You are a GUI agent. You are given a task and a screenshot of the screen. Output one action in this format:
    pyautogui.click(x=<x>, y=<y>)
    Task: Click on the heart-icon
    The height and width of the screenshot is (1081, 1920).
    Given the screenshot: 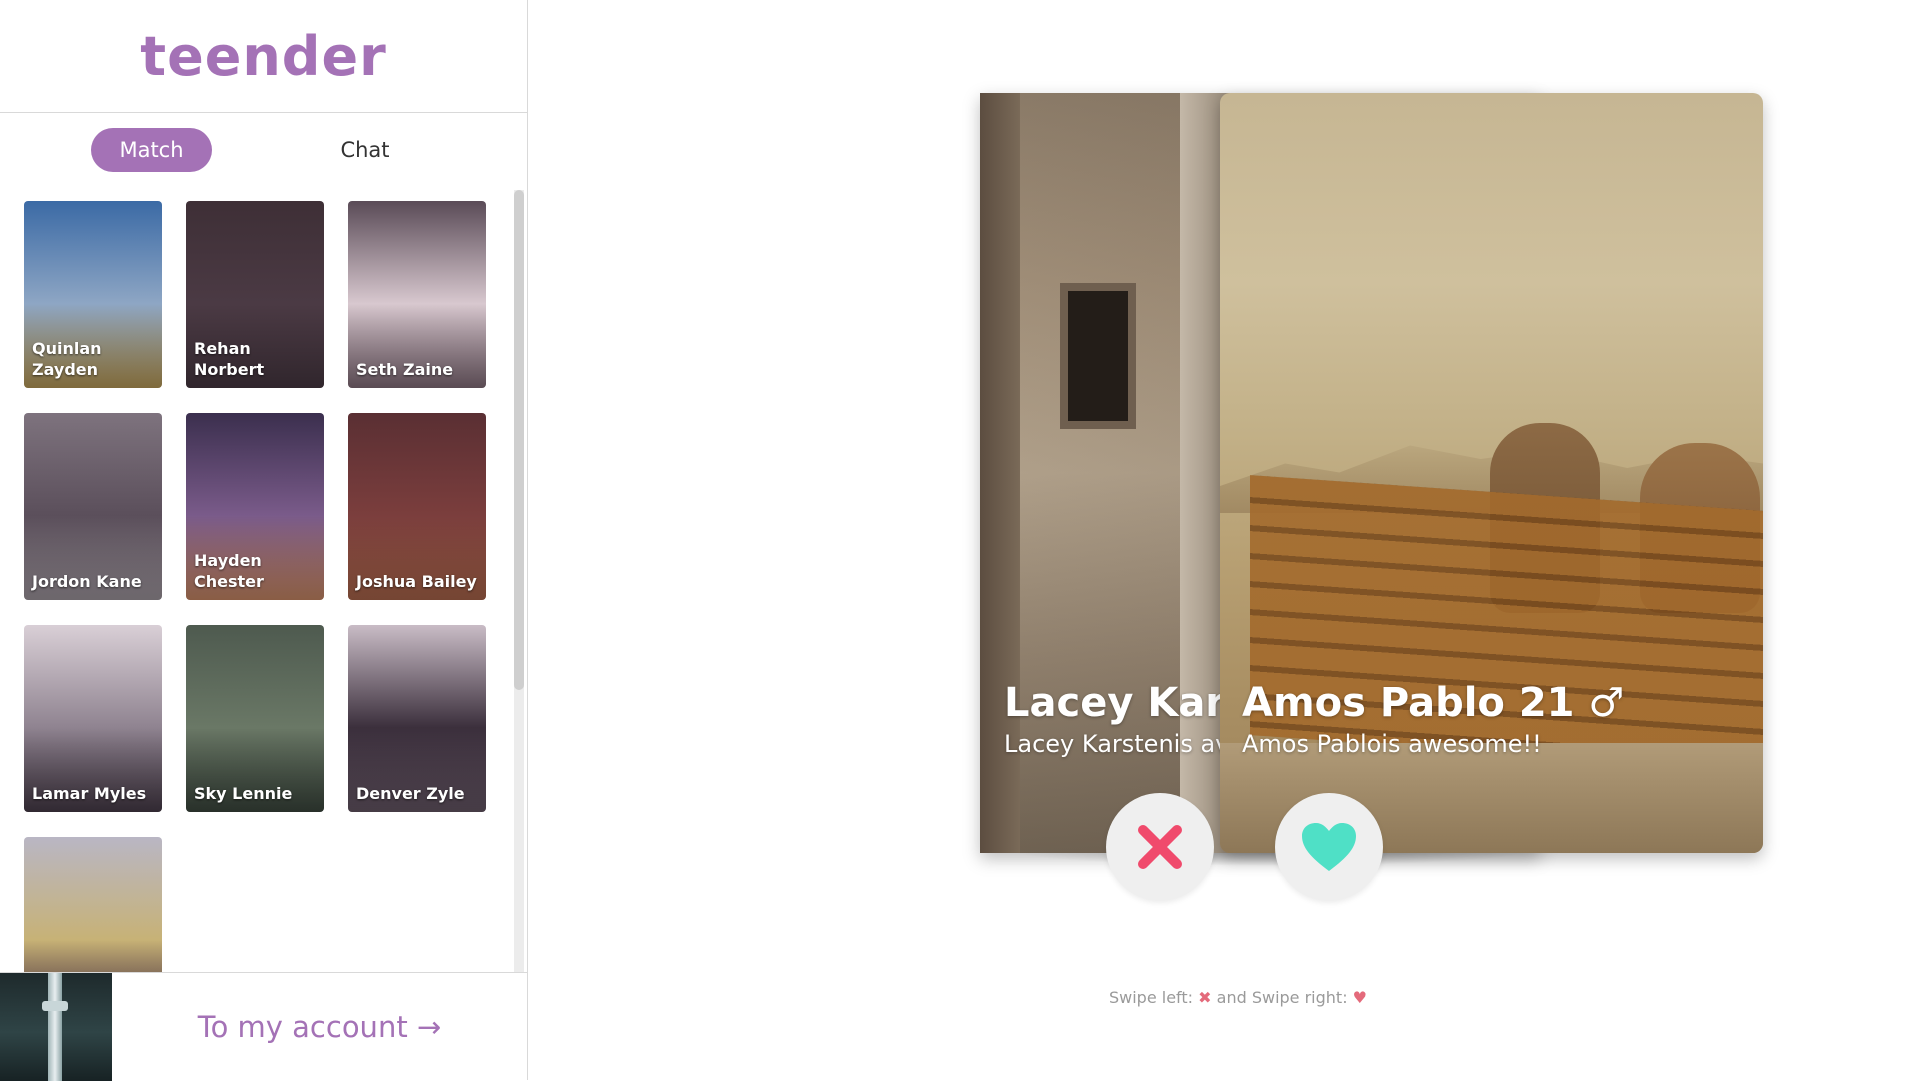 What is the action you would take?
    pyautogui.click(x=1329, y=847)
    